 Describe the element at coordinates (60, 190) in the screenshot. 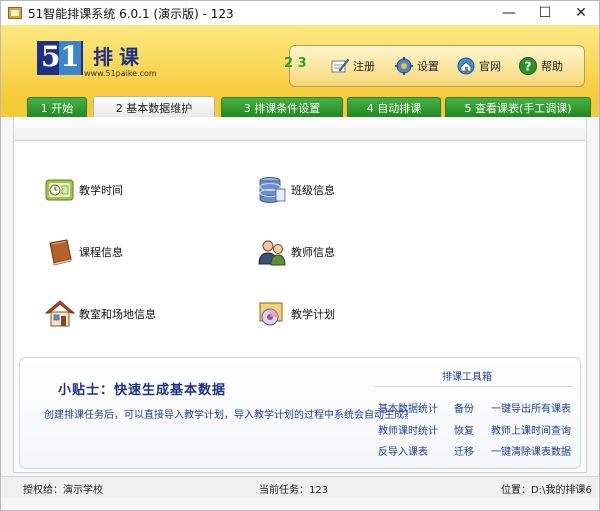

I see `teaching-time-icon` at that location.